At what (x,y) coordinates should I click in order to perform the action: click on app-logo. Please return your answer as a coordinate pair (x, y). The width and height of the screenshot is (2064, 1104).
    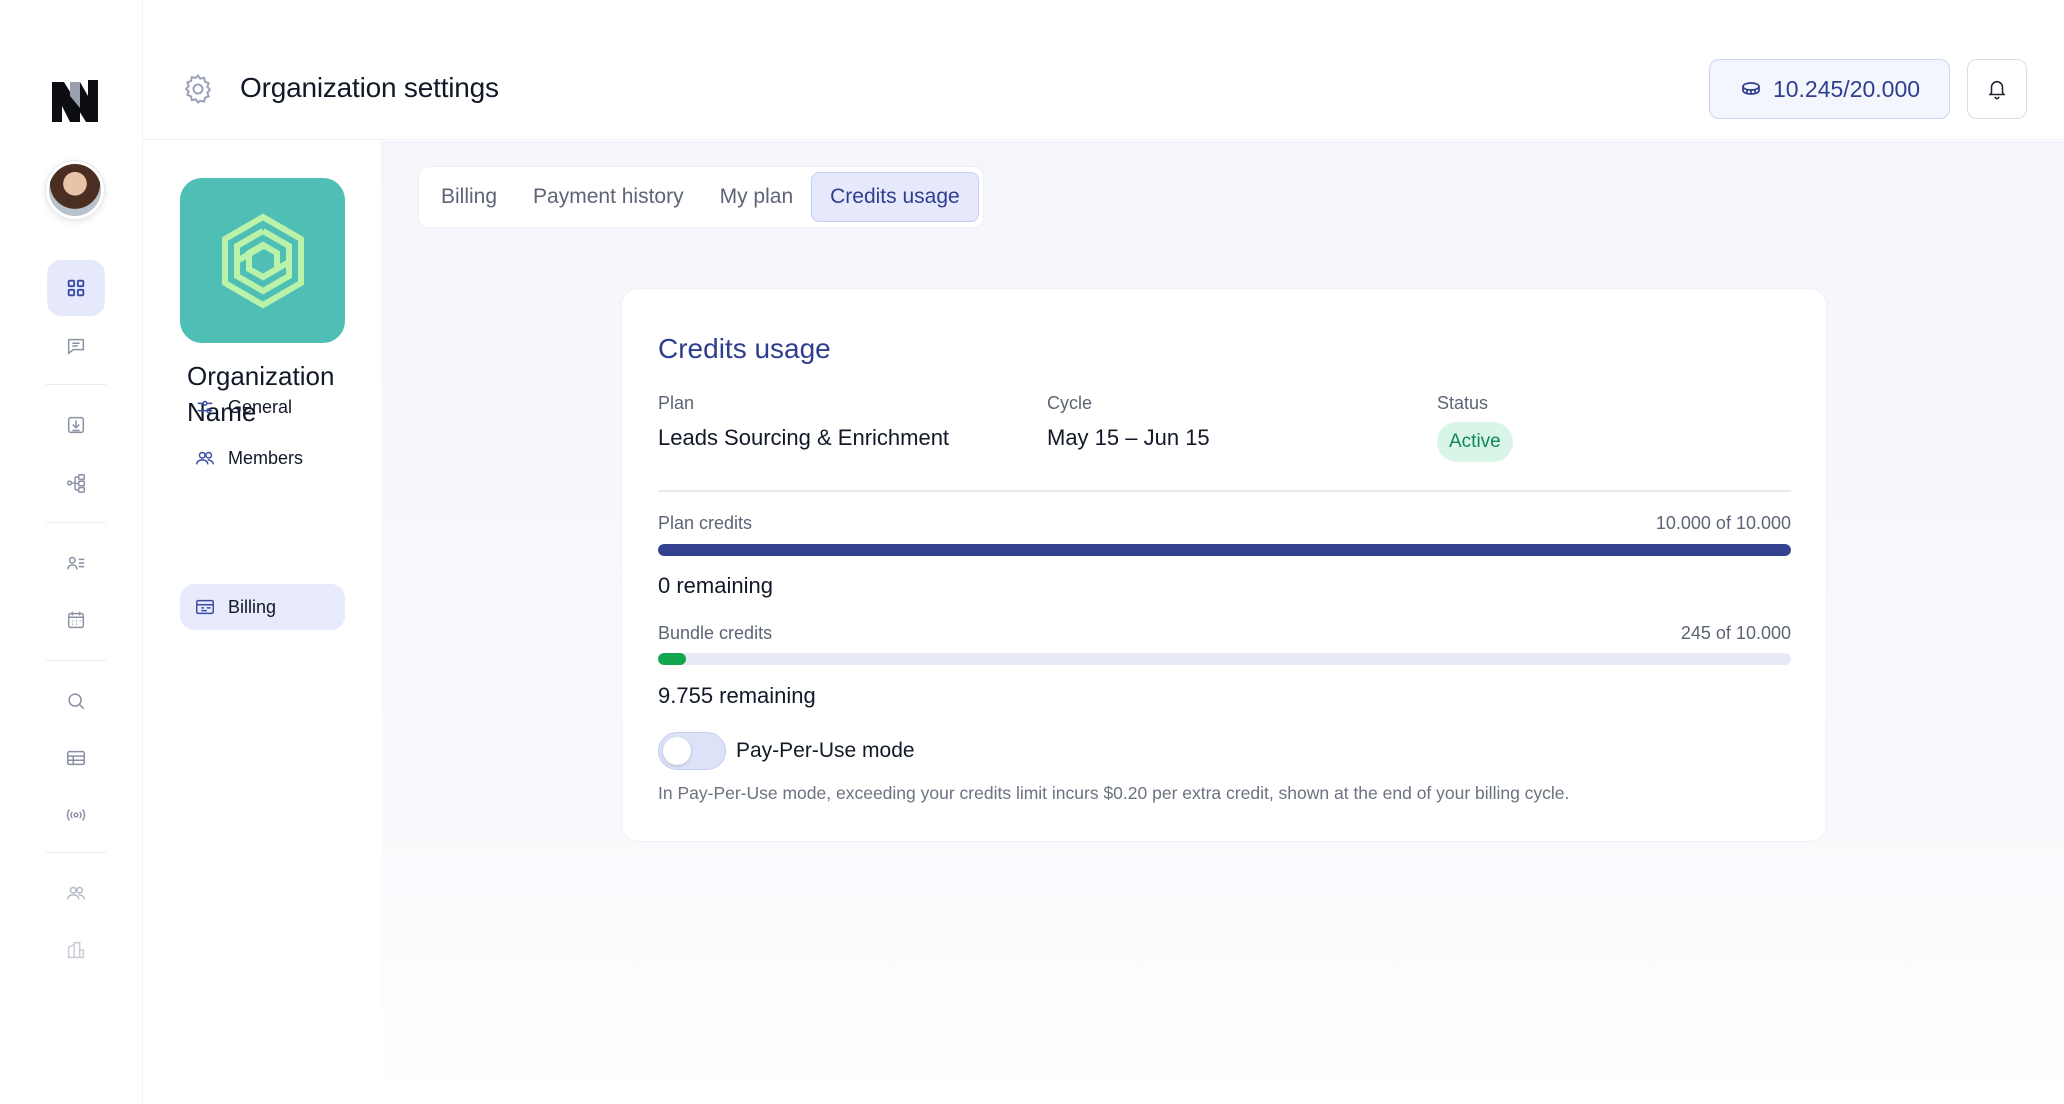
    Looking at the image, I should click on (75, 101).